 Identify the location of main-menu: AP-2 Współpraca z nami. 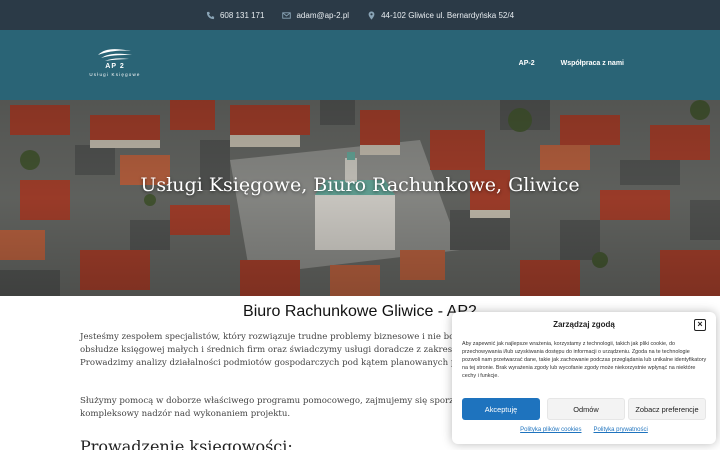
(571, 63).